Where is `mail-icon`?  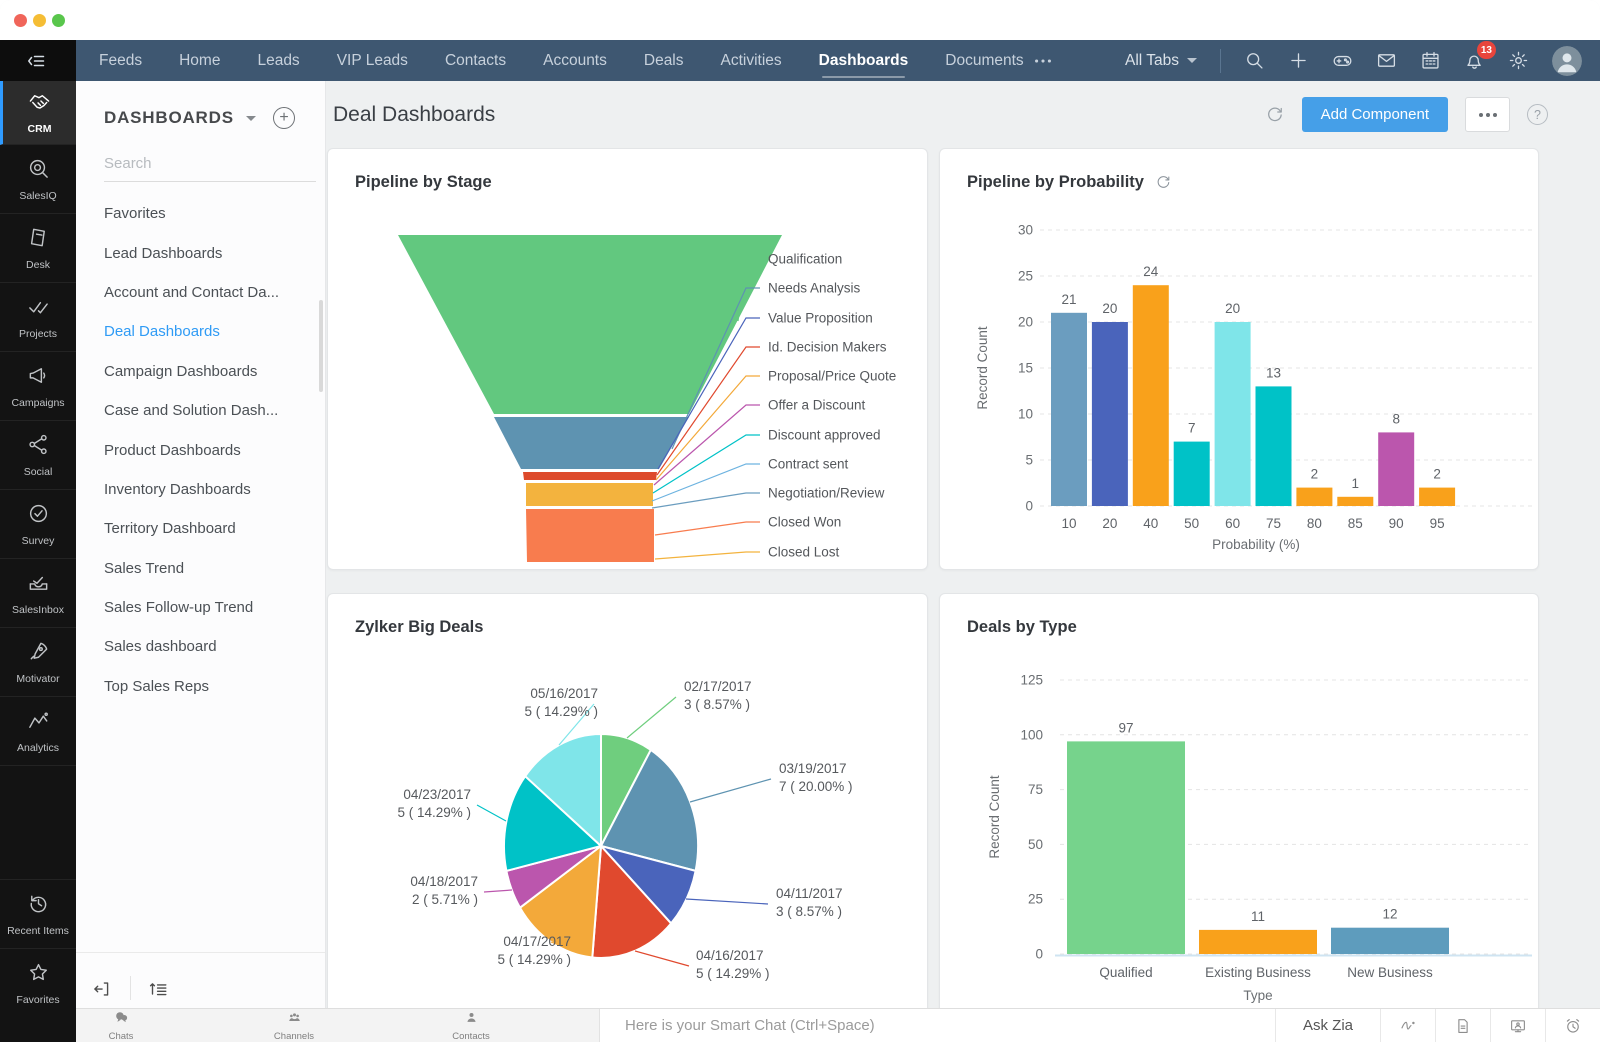
mail-icon is located at coordinates (1386, 60).